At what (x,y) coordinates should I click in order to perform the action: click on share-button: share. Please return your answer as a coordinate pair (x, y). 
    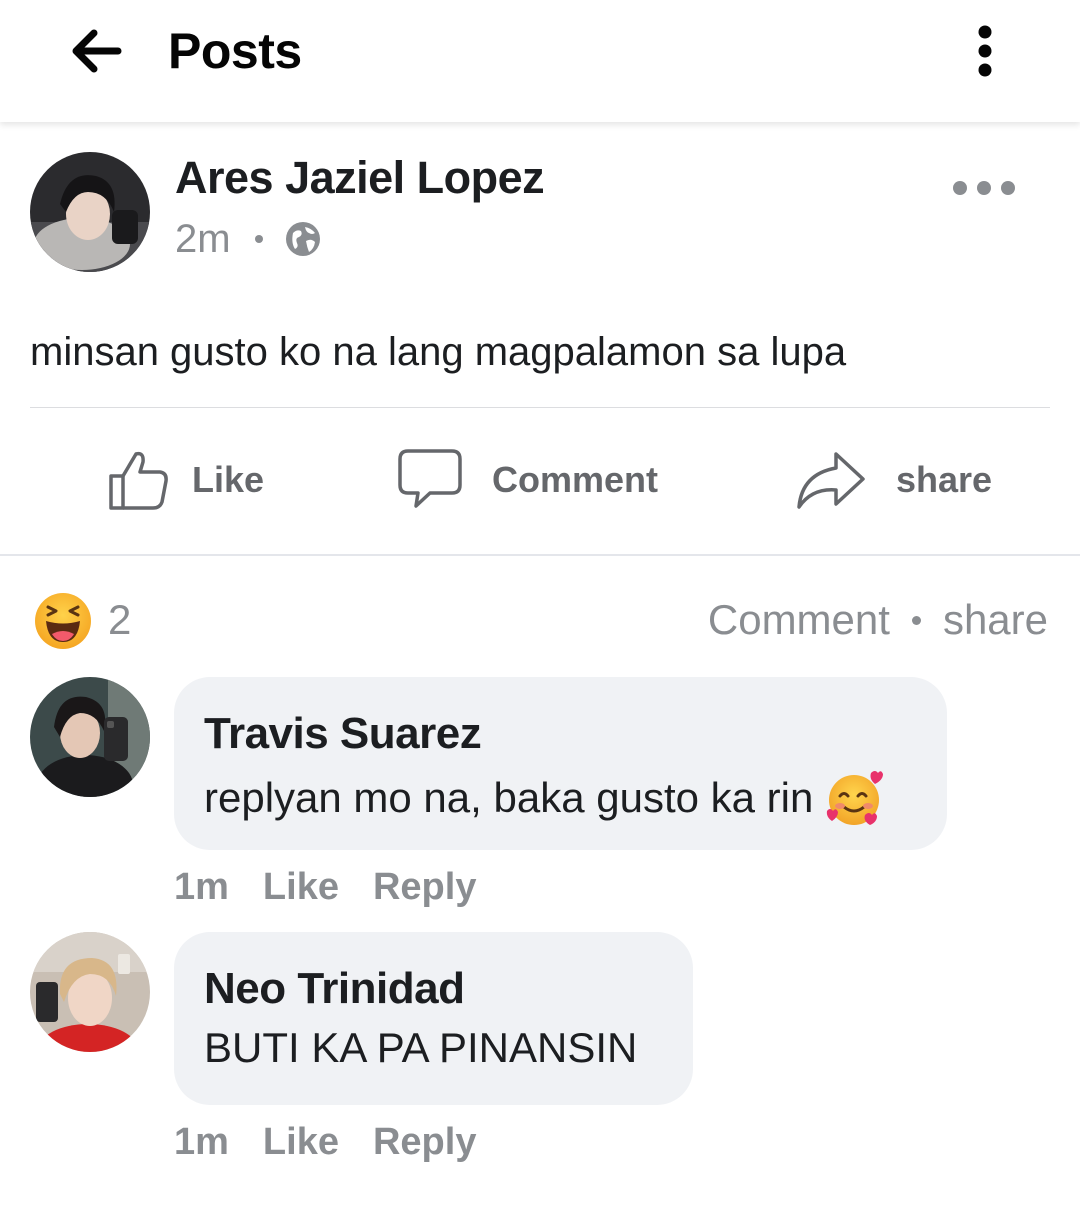
    Looking at the image, I should click on (894, 480).